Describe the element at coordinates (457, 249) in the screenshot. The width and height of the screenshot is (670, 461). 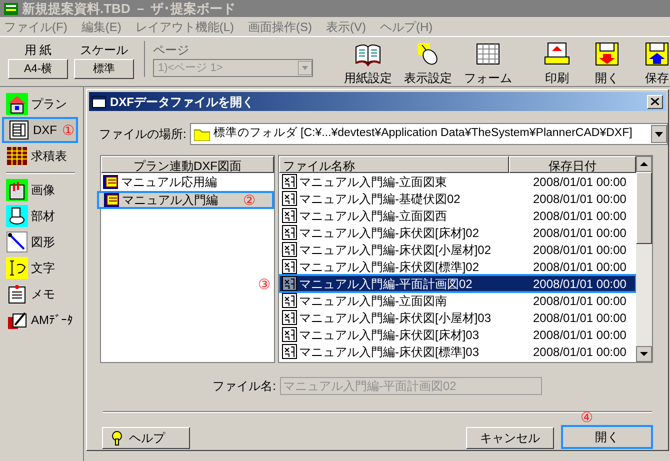
I see `file-row: マニュアル入門編-床伏図[小屋材]02 2008/01/01 00:00` at that location.